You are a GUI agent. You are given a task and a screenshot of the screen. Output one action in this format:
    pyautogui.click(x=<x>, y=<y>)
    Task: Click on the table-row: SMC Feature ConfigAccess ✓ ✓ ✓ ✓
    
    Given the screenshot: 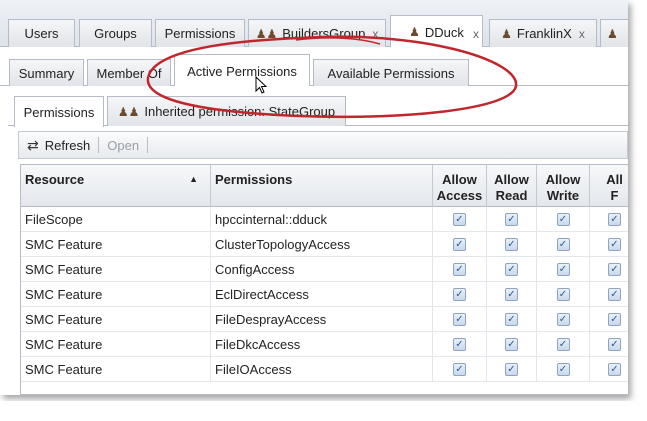 What is the action you would take?
    pyautogui.click(x=324, y=269)
    